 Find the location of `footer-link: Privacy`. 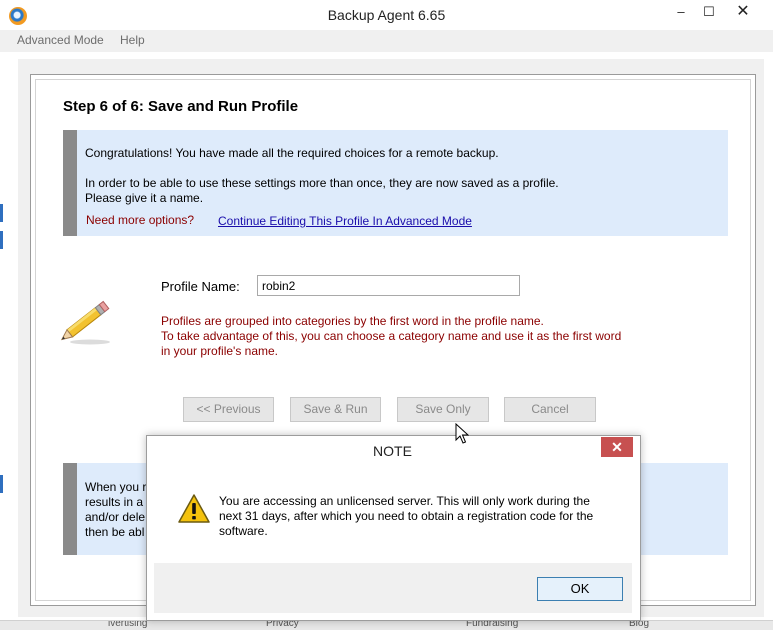

footer-link: Privacy is located at coordinates (282, 625).